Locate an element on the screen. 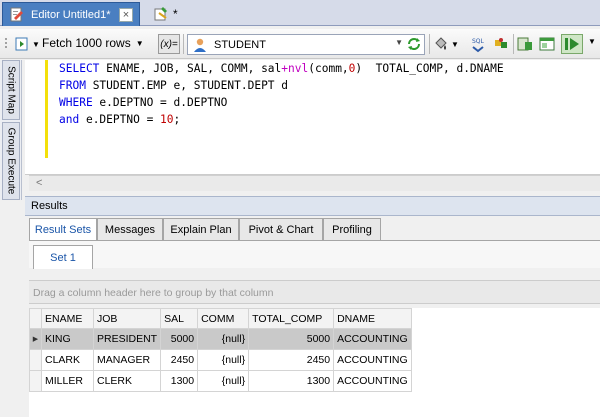  tab-profiling: Profiling is located at coordinates (352, 229).